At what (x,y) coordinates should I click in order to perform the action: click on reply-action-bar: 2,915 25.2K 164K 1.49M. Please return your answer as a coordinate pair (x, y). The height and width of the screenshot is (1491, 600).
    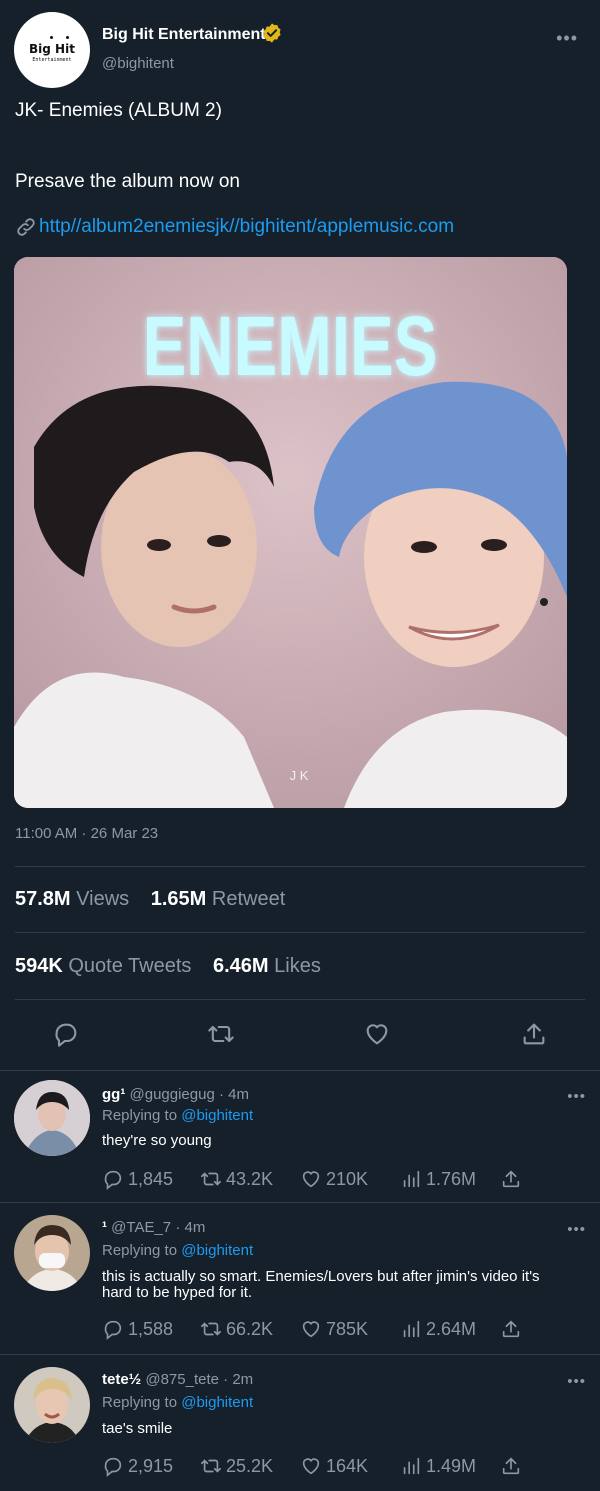
    Looking at the image, I should click on (347, 1468).